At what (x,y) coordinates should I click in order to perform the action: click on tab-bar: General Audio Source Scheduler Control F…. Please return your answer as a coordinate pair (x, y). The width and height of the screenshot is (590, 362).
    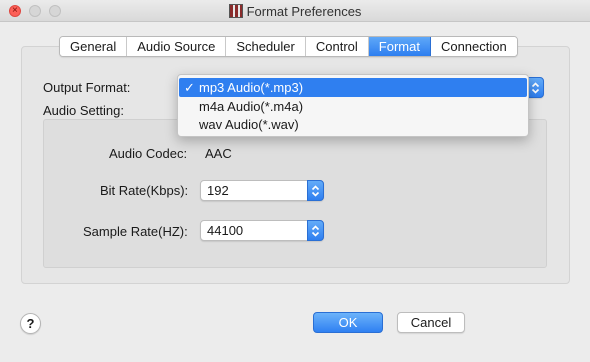
    Looking at the image, I should click on (288, 46).